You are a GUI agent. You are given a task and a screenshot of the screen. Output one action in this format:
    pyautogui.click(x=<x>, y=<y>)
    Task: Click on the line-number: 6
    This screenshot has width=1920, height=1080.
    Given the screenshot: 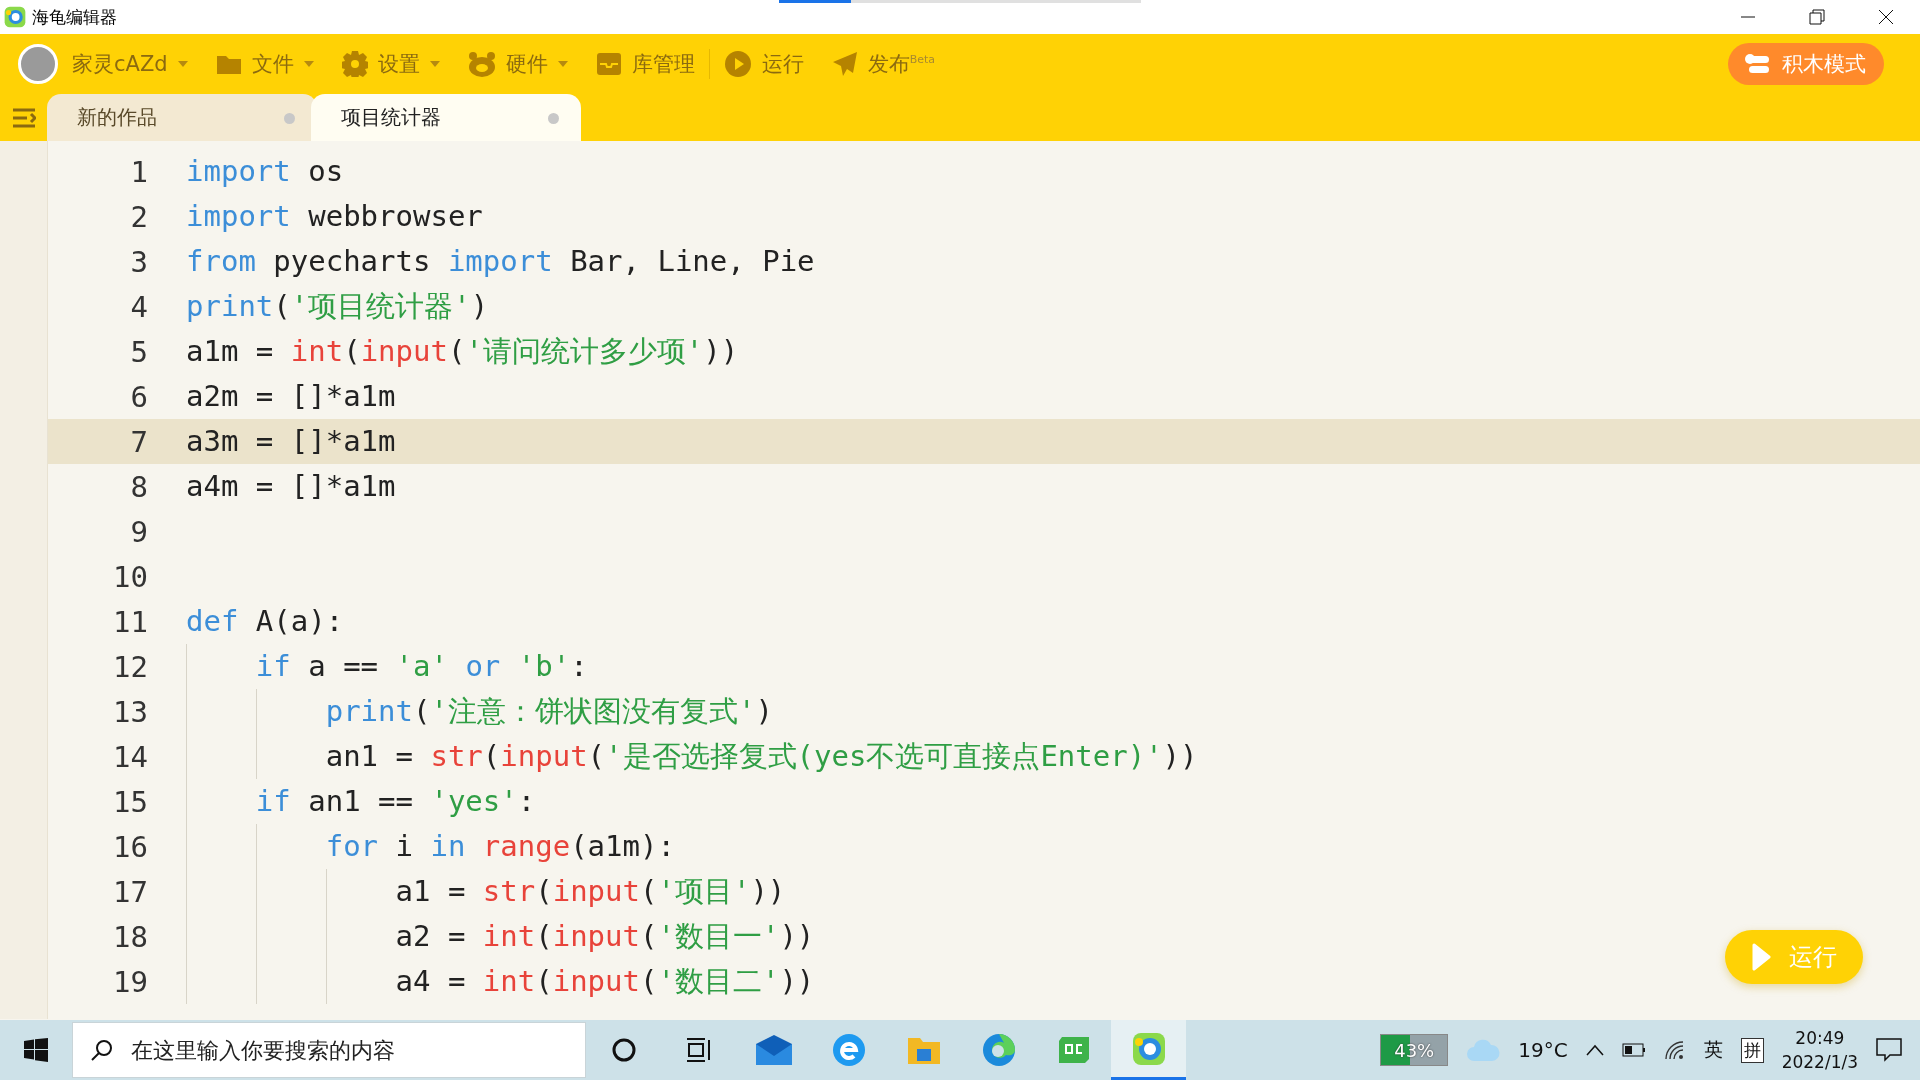 What is the action you would take?
    pyautogui.click(x=138, y=396)
    